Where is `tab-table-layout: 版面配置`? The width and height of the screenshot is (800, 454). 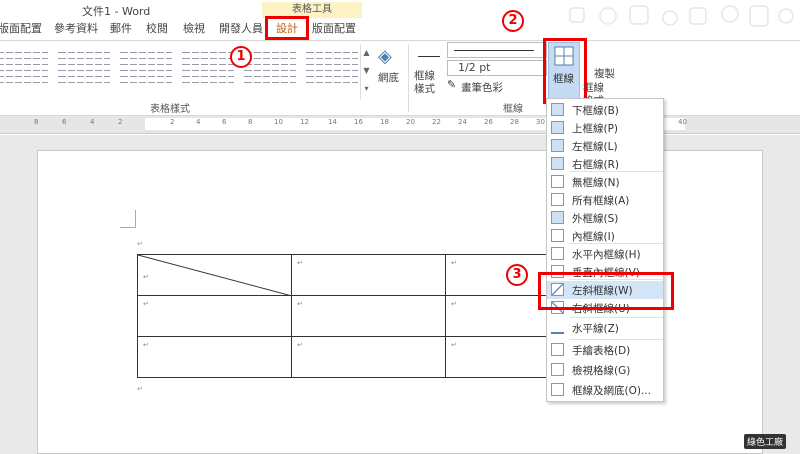
tab-table-layout: 版面配置 is located at coordinates (334, 29).